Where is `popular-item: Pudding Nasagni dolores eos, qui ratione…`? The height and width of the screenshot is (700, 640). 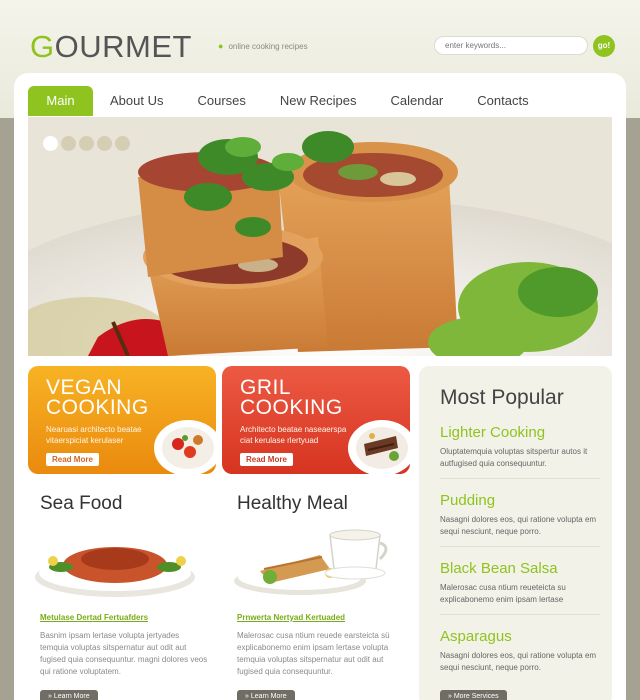
popular-item: Pudding Nasagni dolores eos, qui ratione… is located at coordinates (520, 515).